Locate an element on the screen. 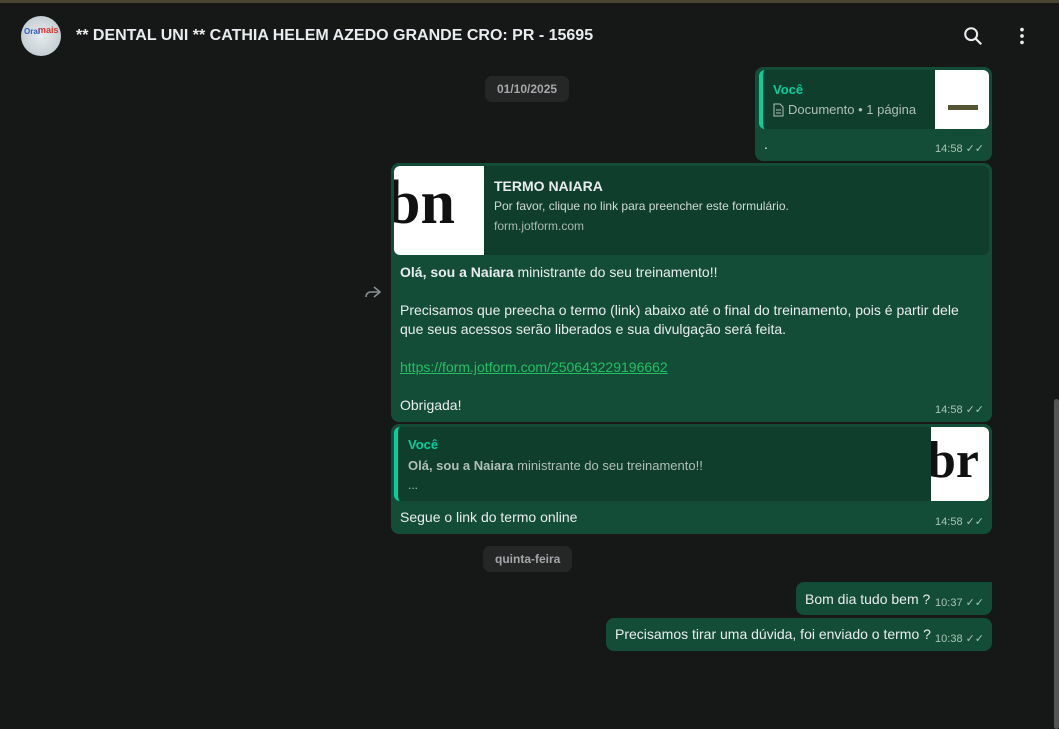  message-text-bold: Olá, sou a Naiara is located at coordinates (457, 272).